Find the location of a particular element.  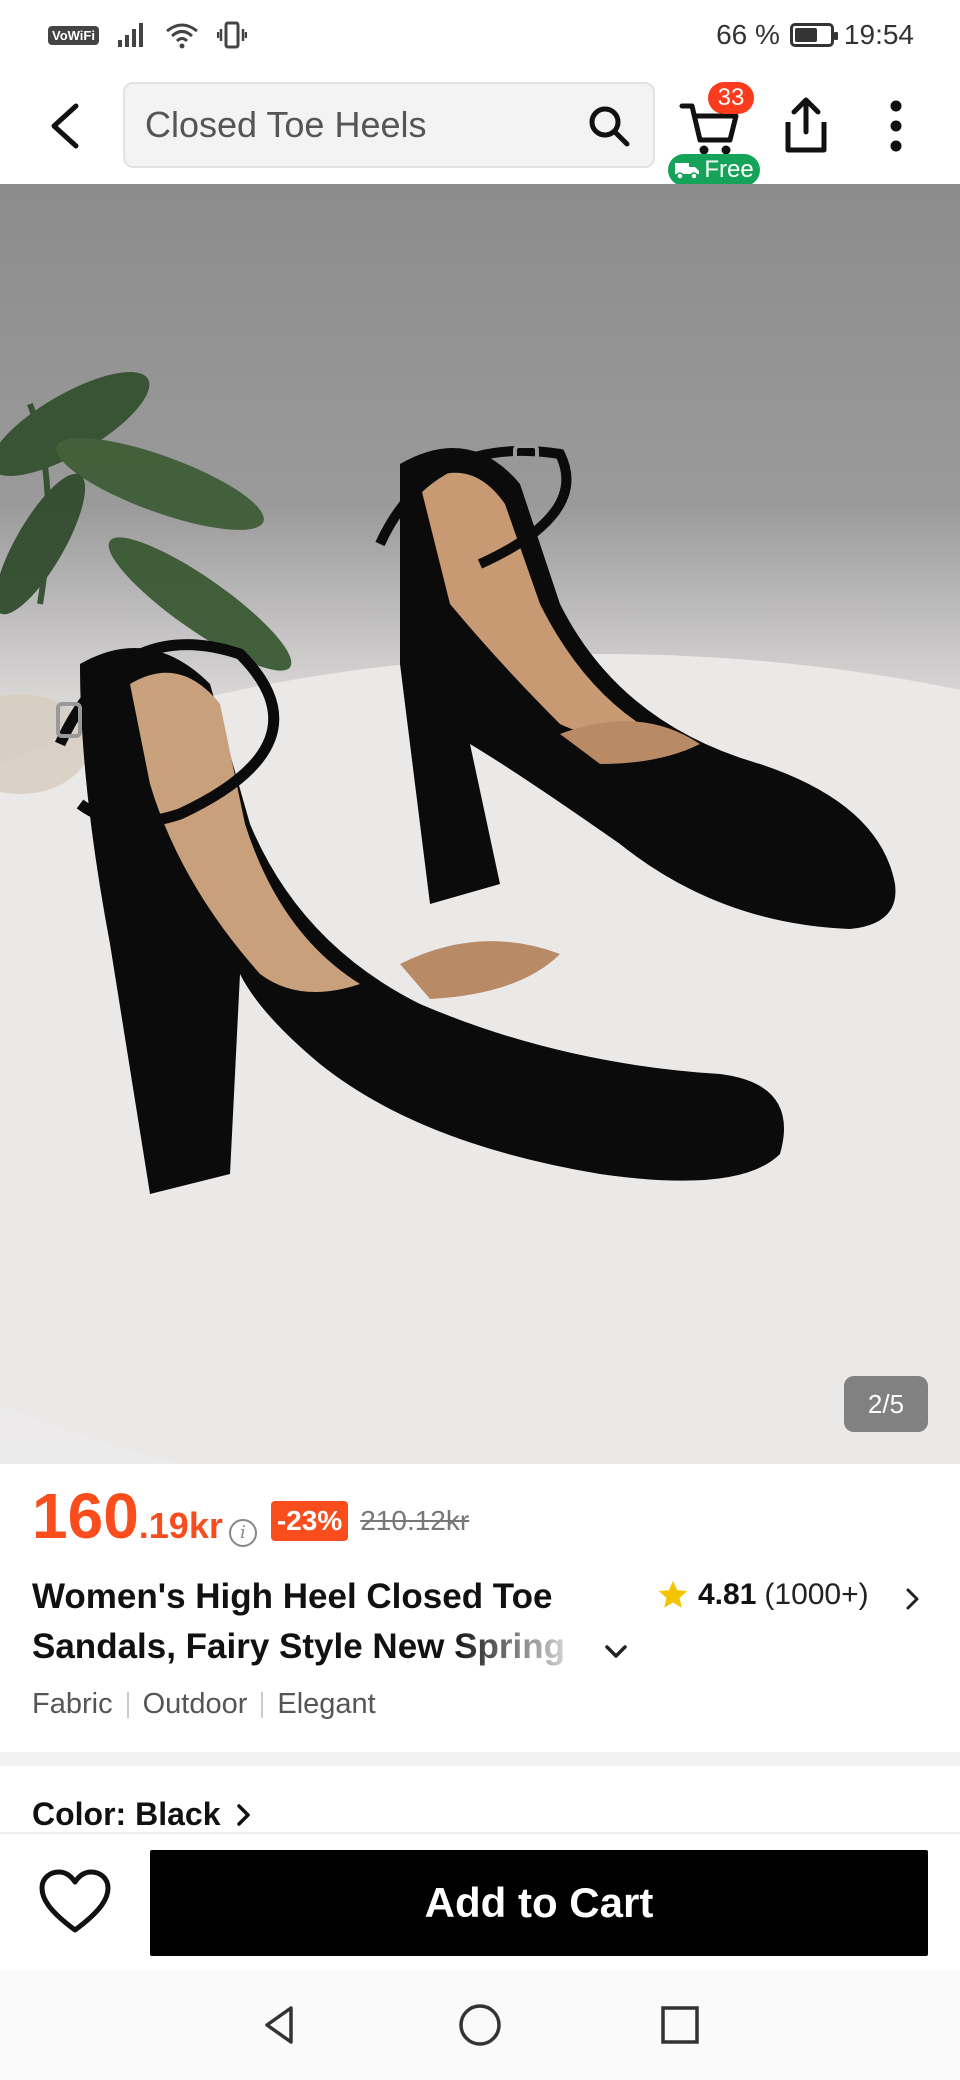

tag-item: Outdoor is located at coordinates (195, 1704).